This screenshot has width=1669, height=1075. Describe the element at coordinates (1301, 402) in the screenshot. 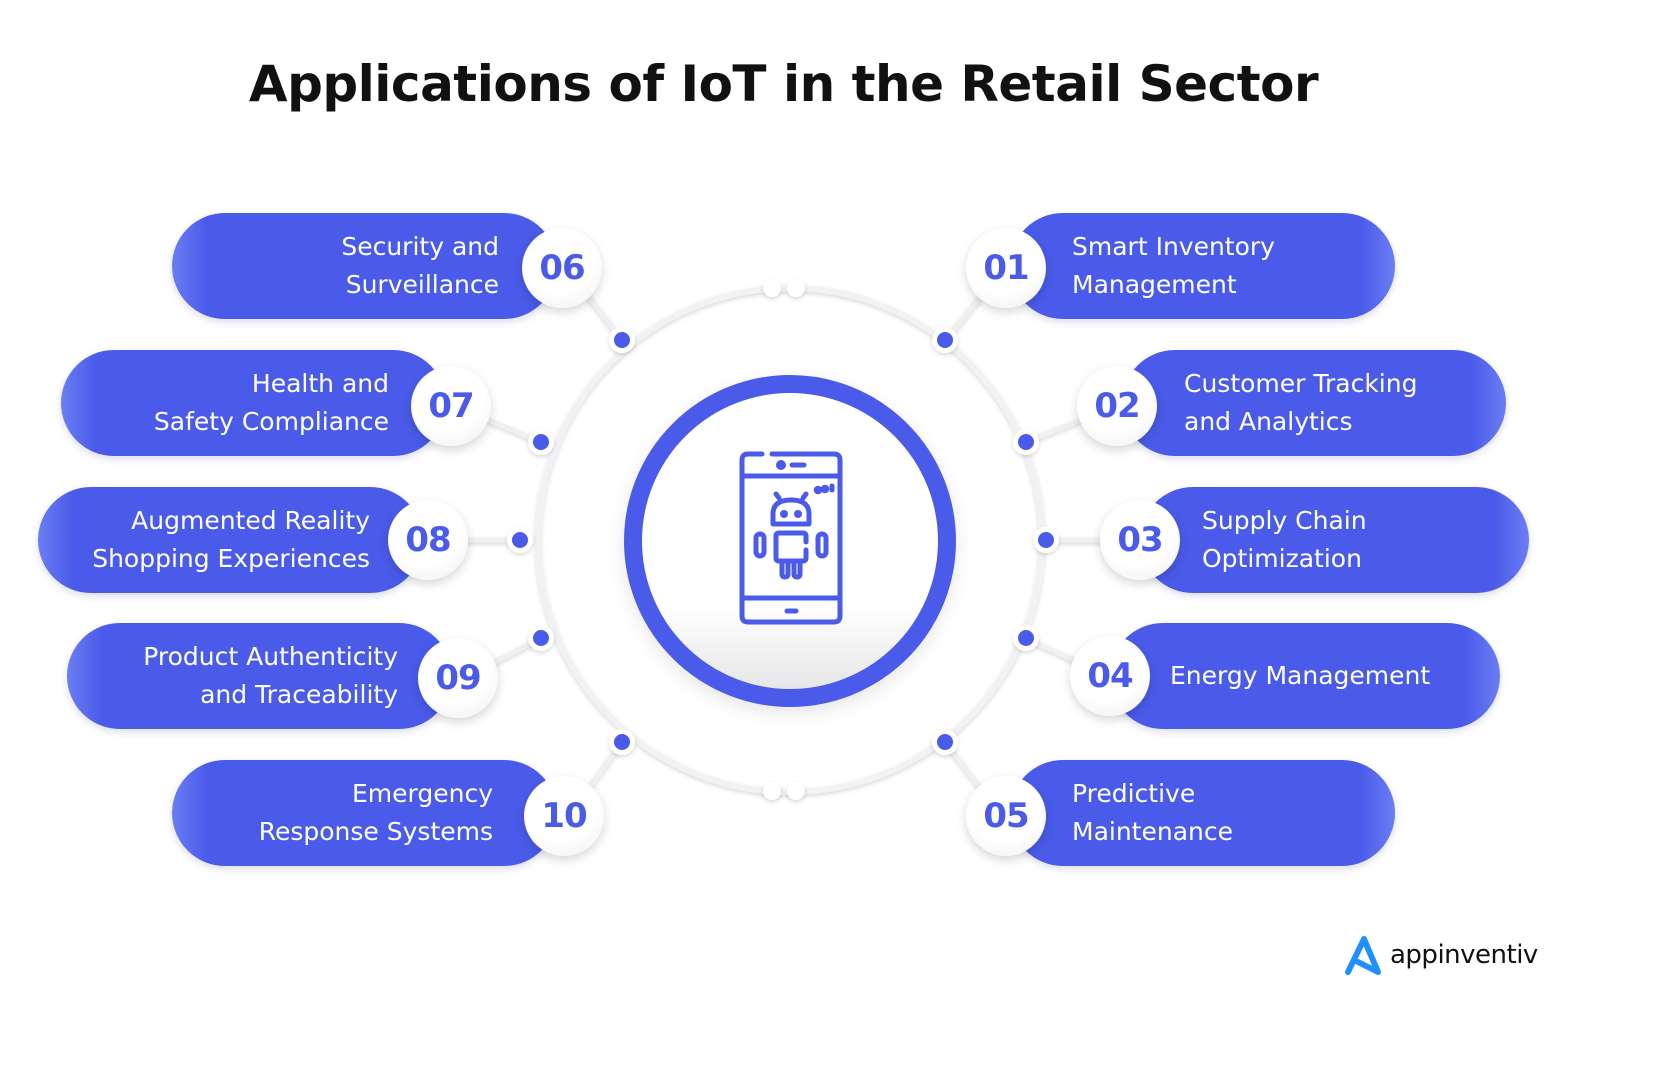

I see `application-label-02: Customer Tracking and Analytics` at that location.